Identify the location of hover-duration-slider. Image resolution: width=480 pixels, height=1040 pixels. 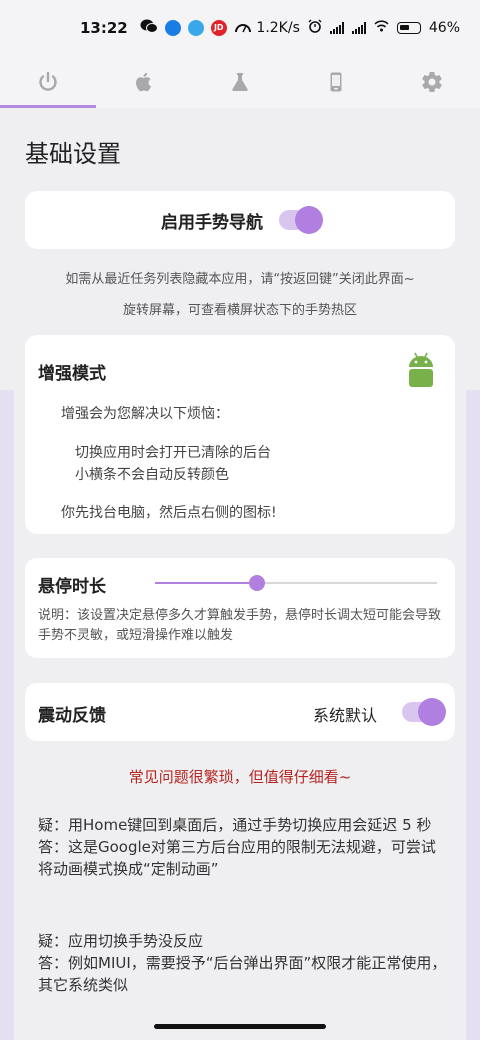
(296, 583).